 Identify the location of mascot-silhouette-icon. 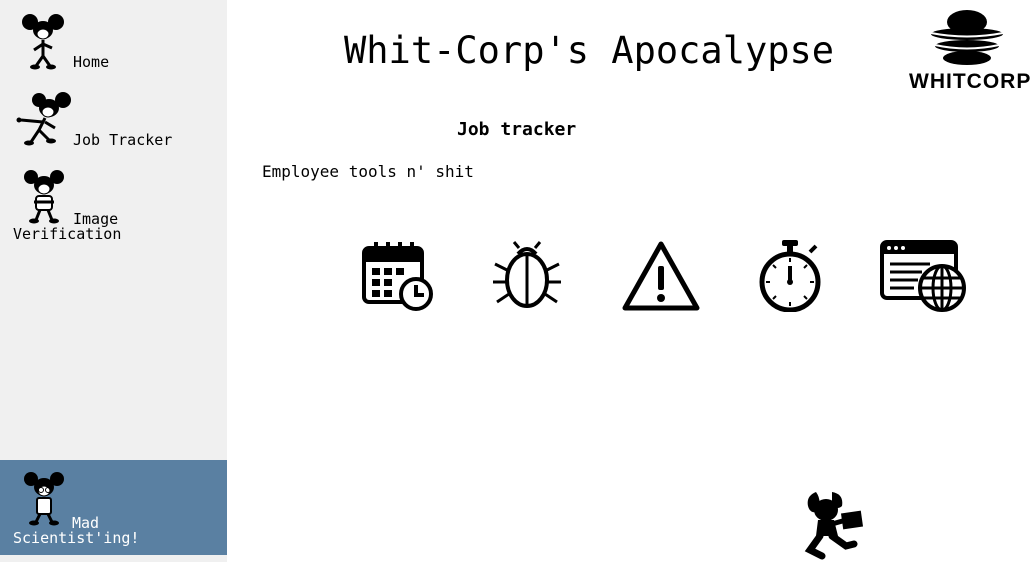
(834, 526).